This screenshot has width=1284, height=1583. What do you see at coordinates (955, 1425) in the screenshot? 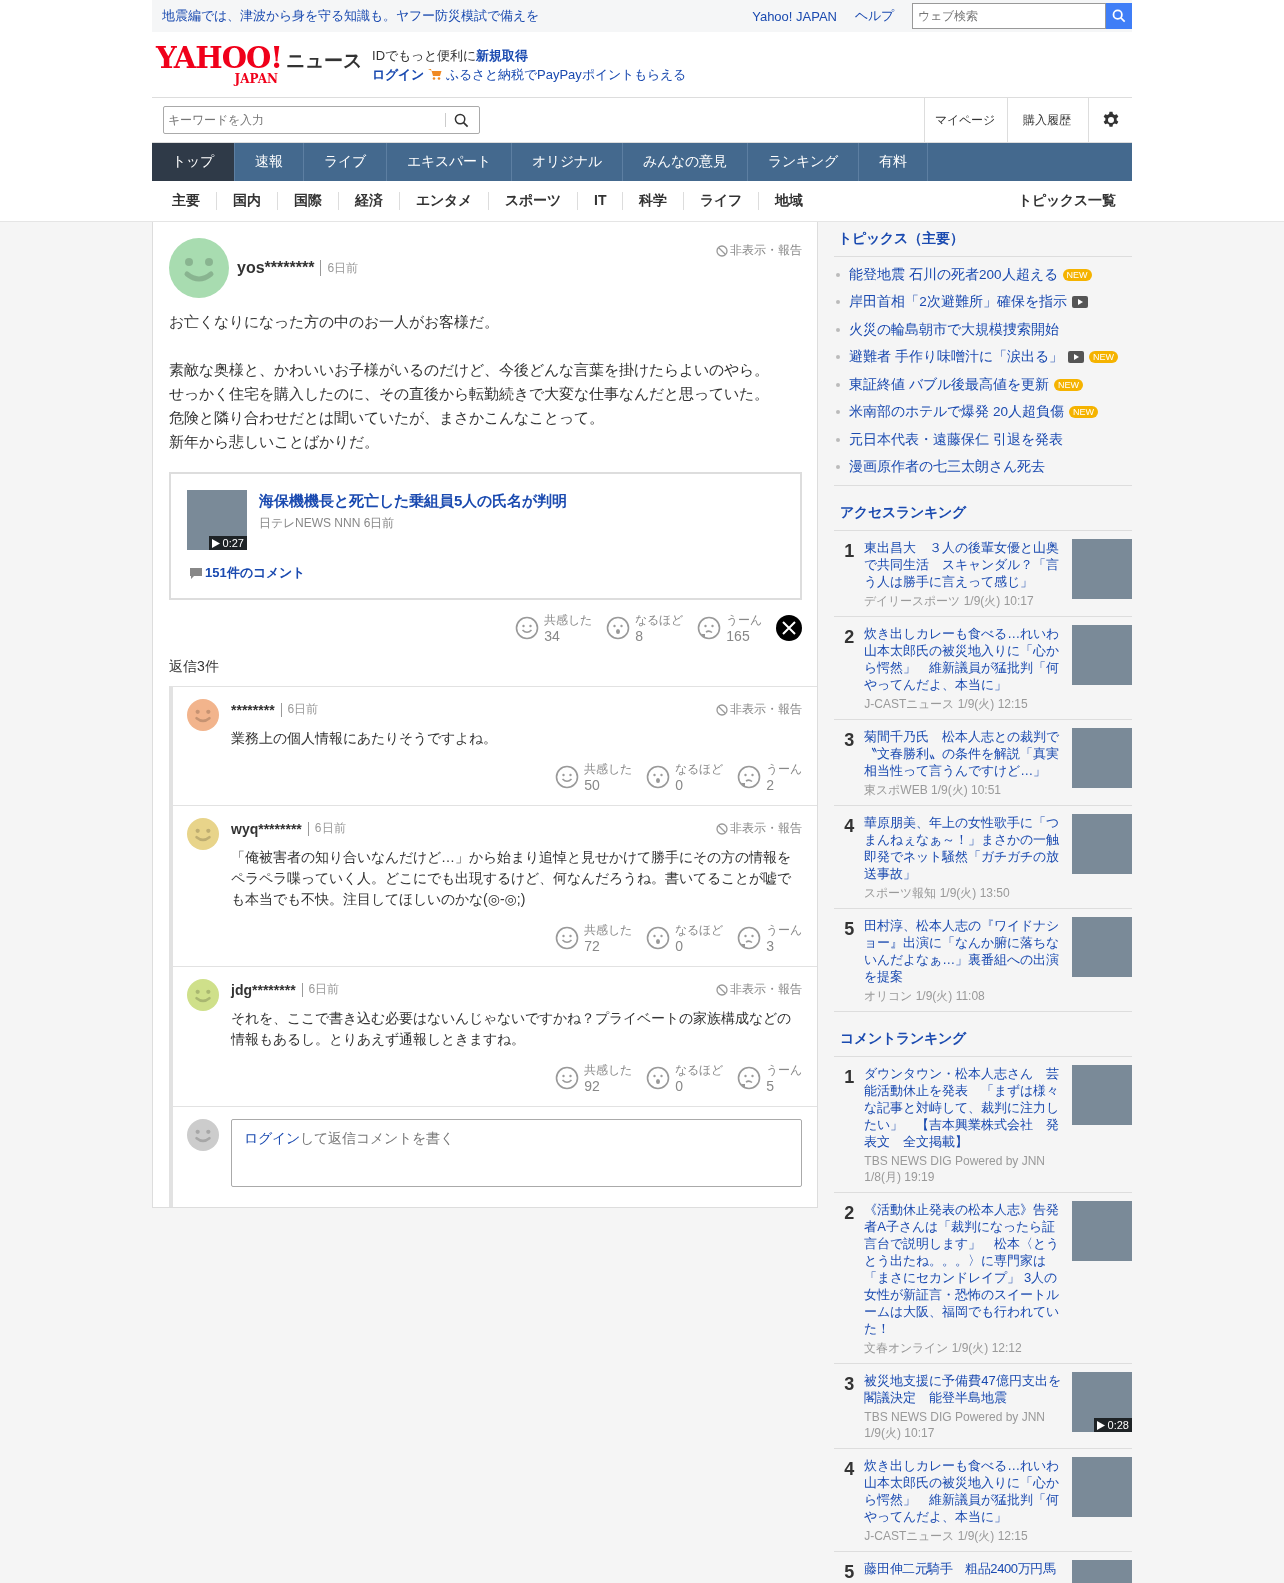
I see `article-meta: TBS NEWS DIG Powered by JNN 1/9(火) 10:17` at bounding box center [955, 1425].